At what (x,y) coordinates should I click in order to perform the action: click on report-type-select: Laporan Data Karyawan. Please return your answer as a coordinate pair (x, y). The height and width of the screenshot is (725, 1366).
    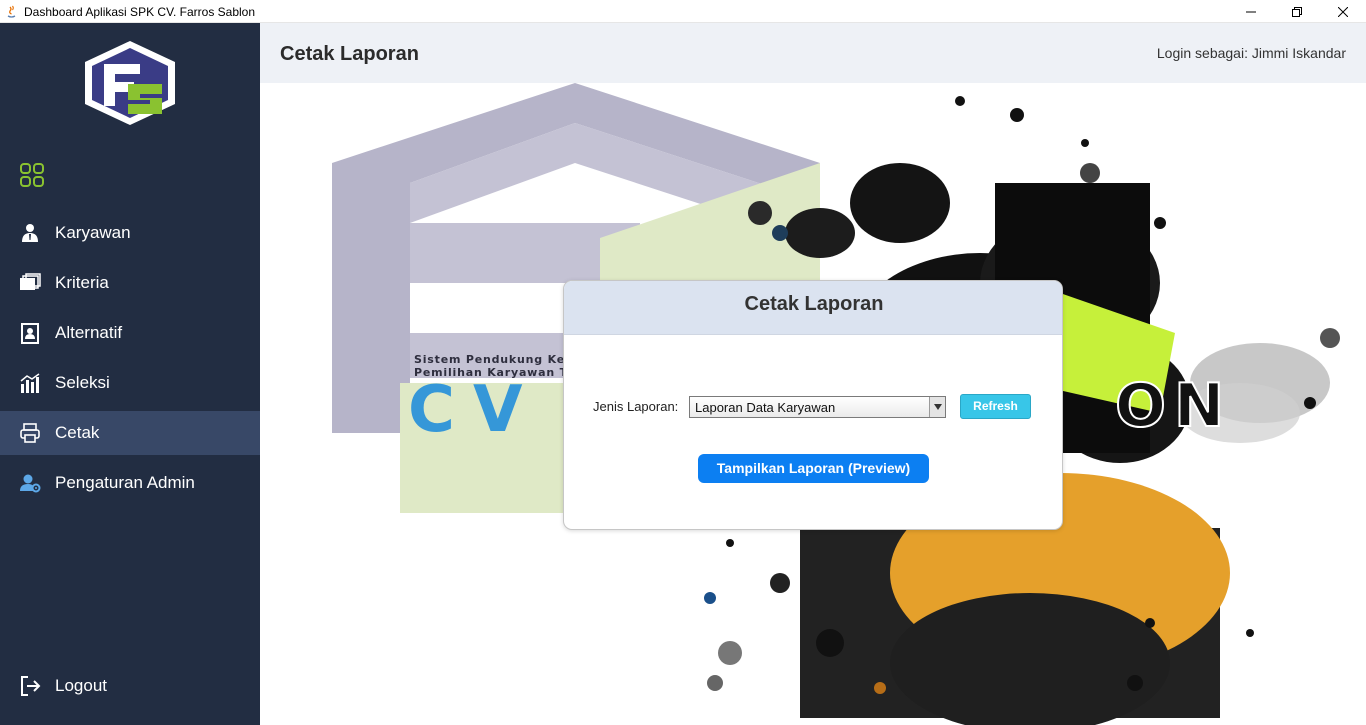
    Looking at the image, I should click on (817, 407).